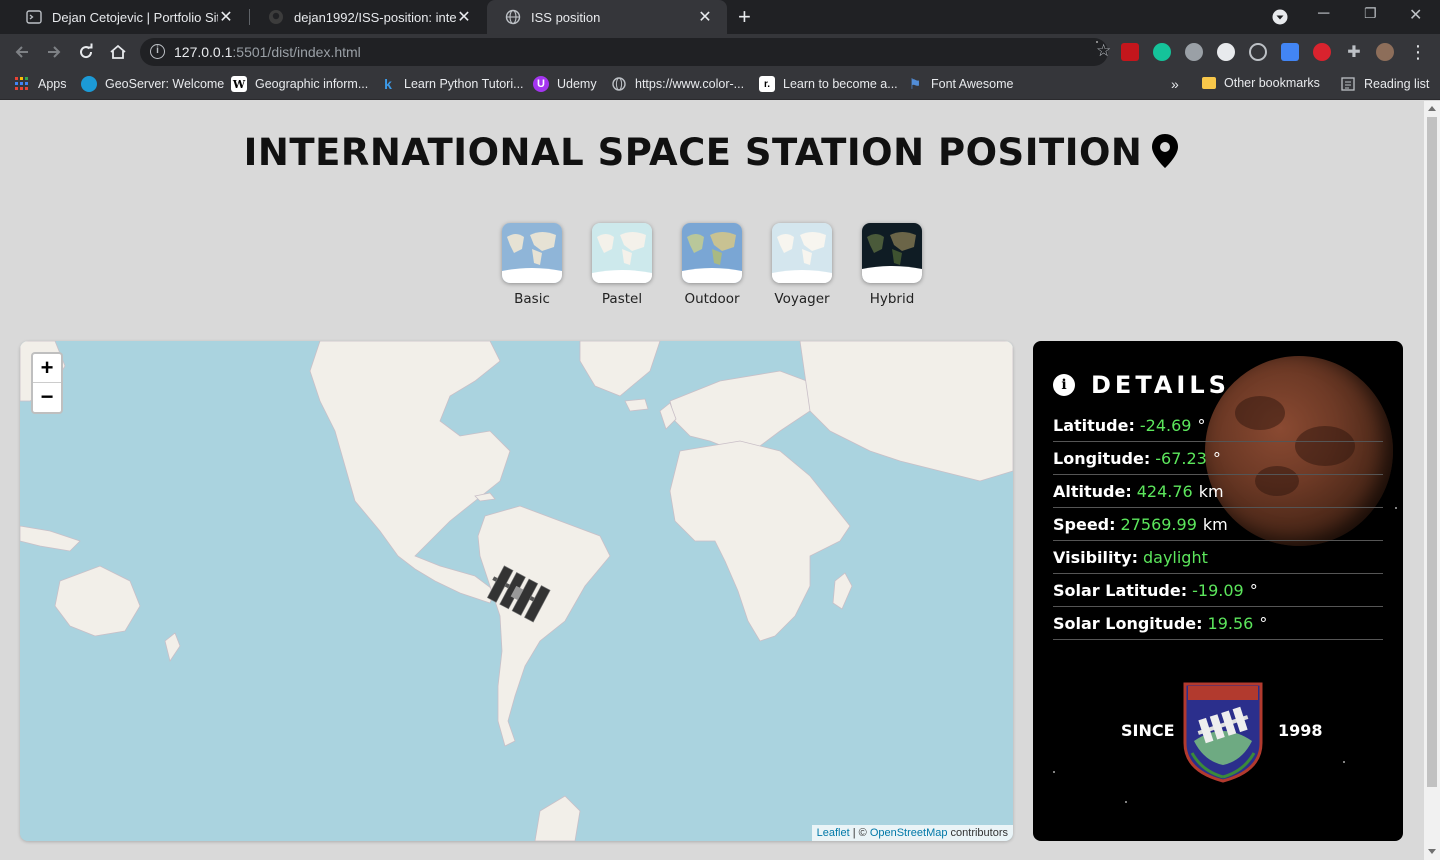  Describe the element at coordinates (1164, 491) in the screenshot. I see `detail-value: 424.76` at that location.